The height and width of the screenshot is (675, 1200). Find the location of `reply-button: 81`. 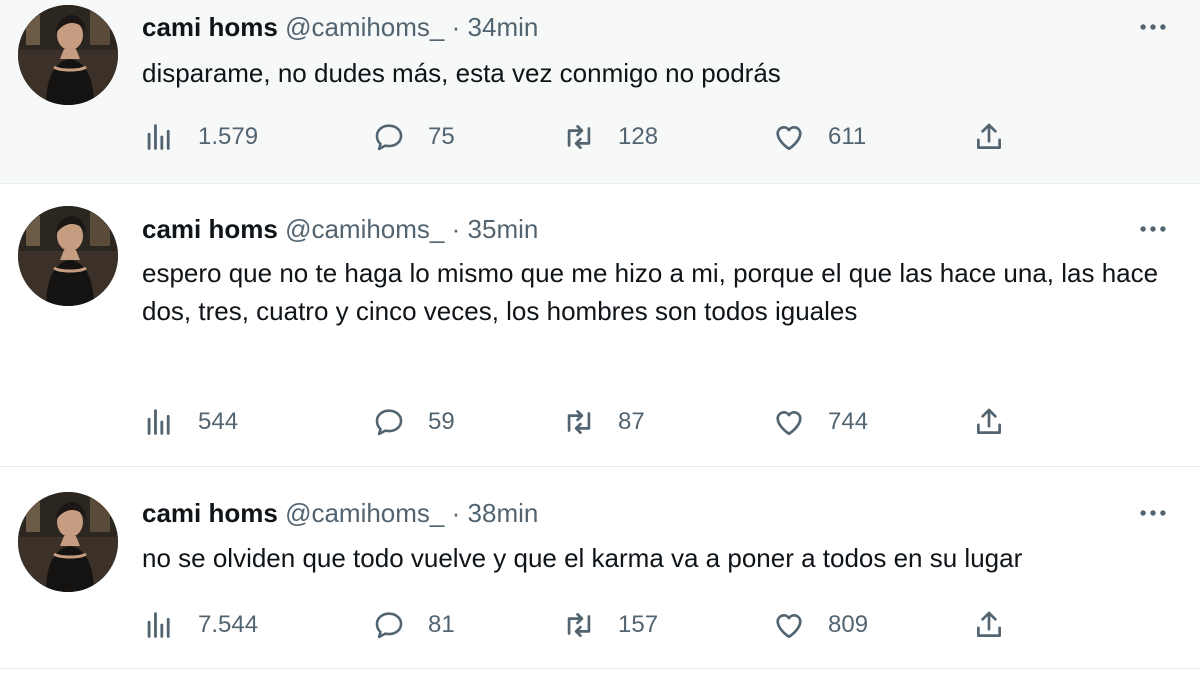

reply-button: 81 is located at coordinates (413, 625).